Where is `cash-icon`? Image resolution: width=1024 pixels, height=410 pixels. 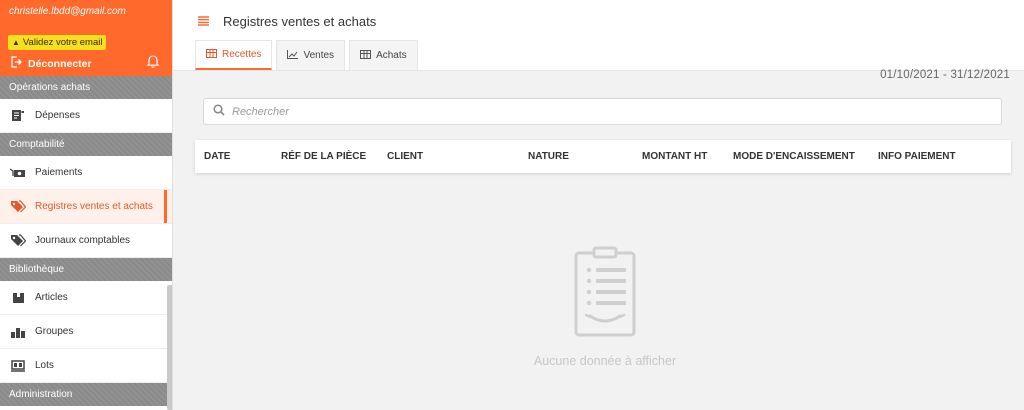
cash-icon is located at coordinates (18, 173).